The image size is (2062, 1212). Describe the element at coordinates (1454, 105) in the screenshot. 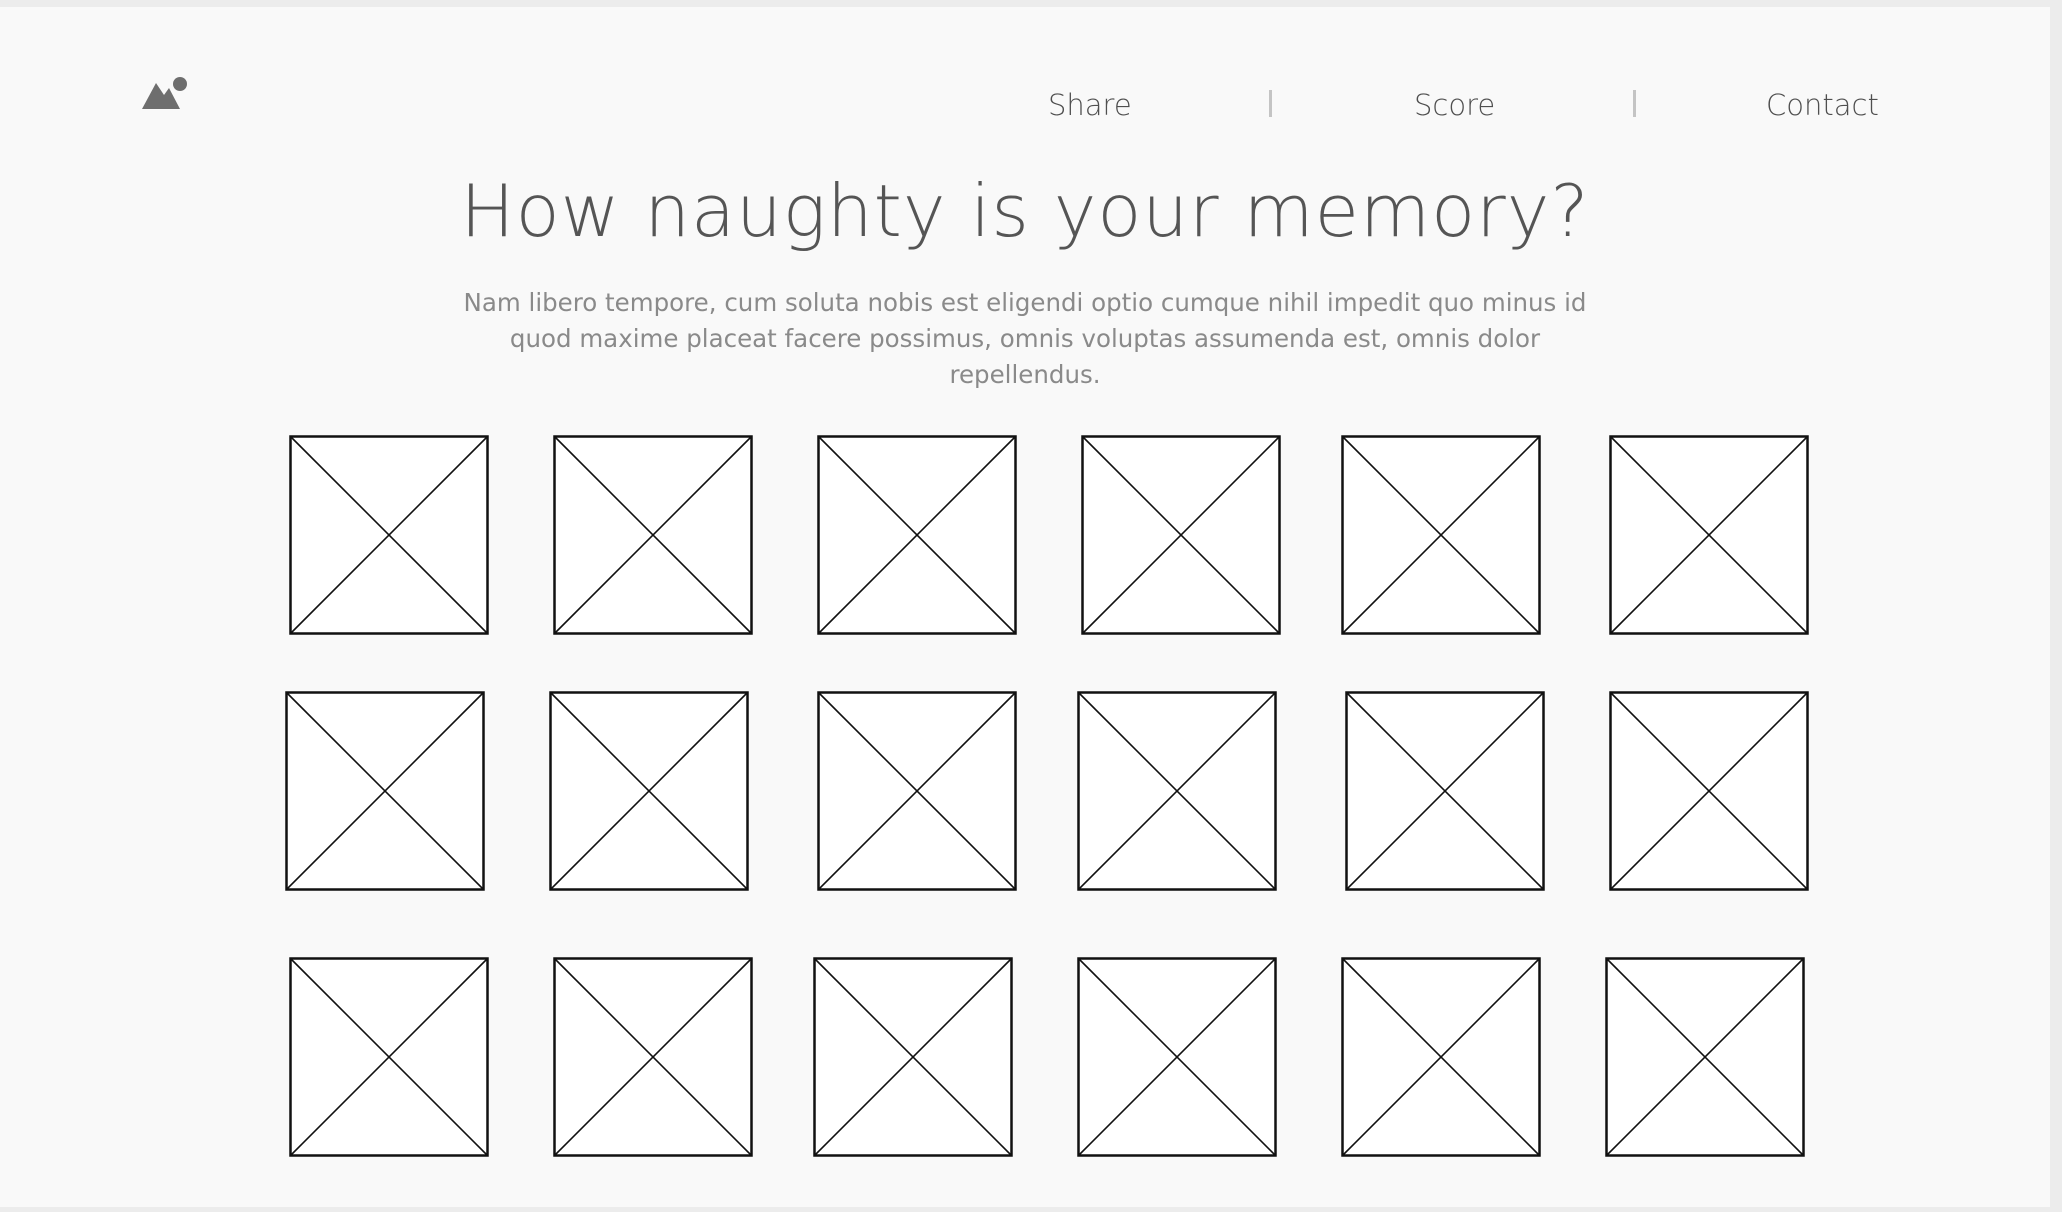

I see `nav-item-score: Score` at that location.